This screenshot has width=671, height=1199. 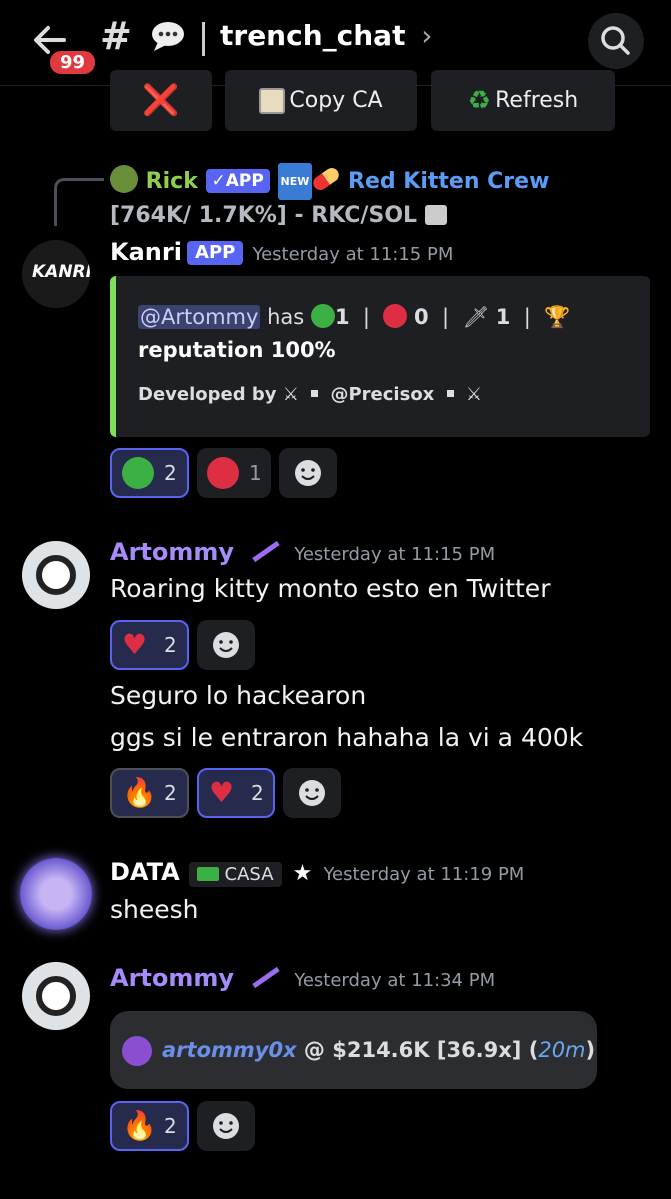 What do you see at coordinates (354, 316) in the screenshot?
I see `embed-line-1: @Artommy has 1 | 0 | 🗡 1 | 🏆` at bounding box center [354, 316].